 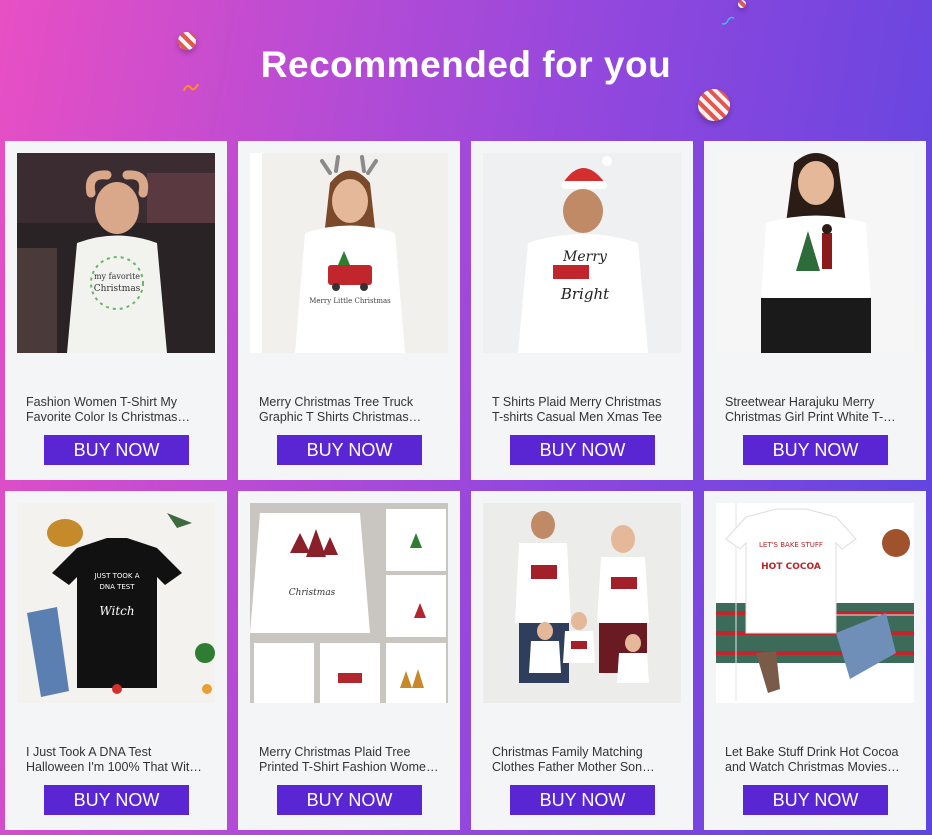 What do you see at coordinates (116, 611) in the screenshot?
I see `svg-text: Witch` at bounding box center [116, 611].